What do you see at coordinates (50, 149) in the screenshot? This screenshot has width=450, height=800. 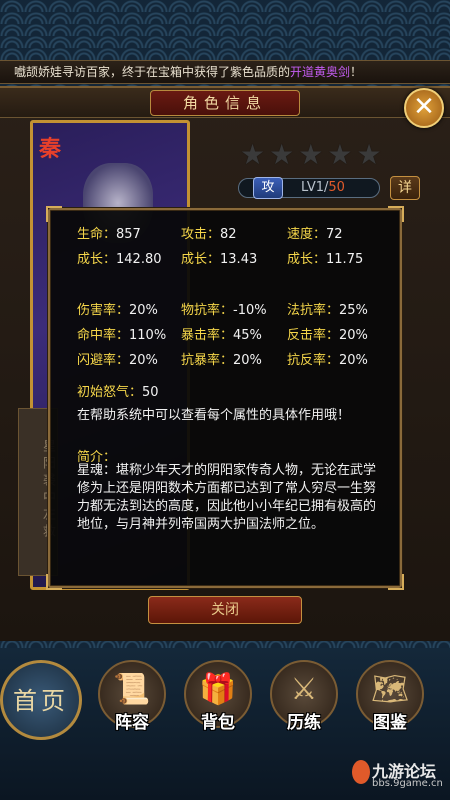 I see `portrait-faction-tag: 秦` at bounding box center [50, 149].